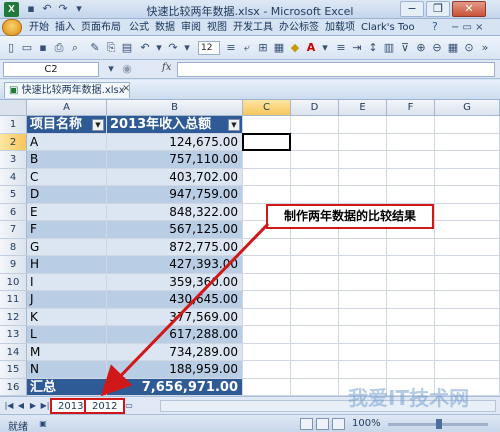 This screenshot has width=500, height=432. What do you see at coordinates (139, 27) in the screenshot?
I see `tab-formulas: 公式` at bounding box center [139, 27].